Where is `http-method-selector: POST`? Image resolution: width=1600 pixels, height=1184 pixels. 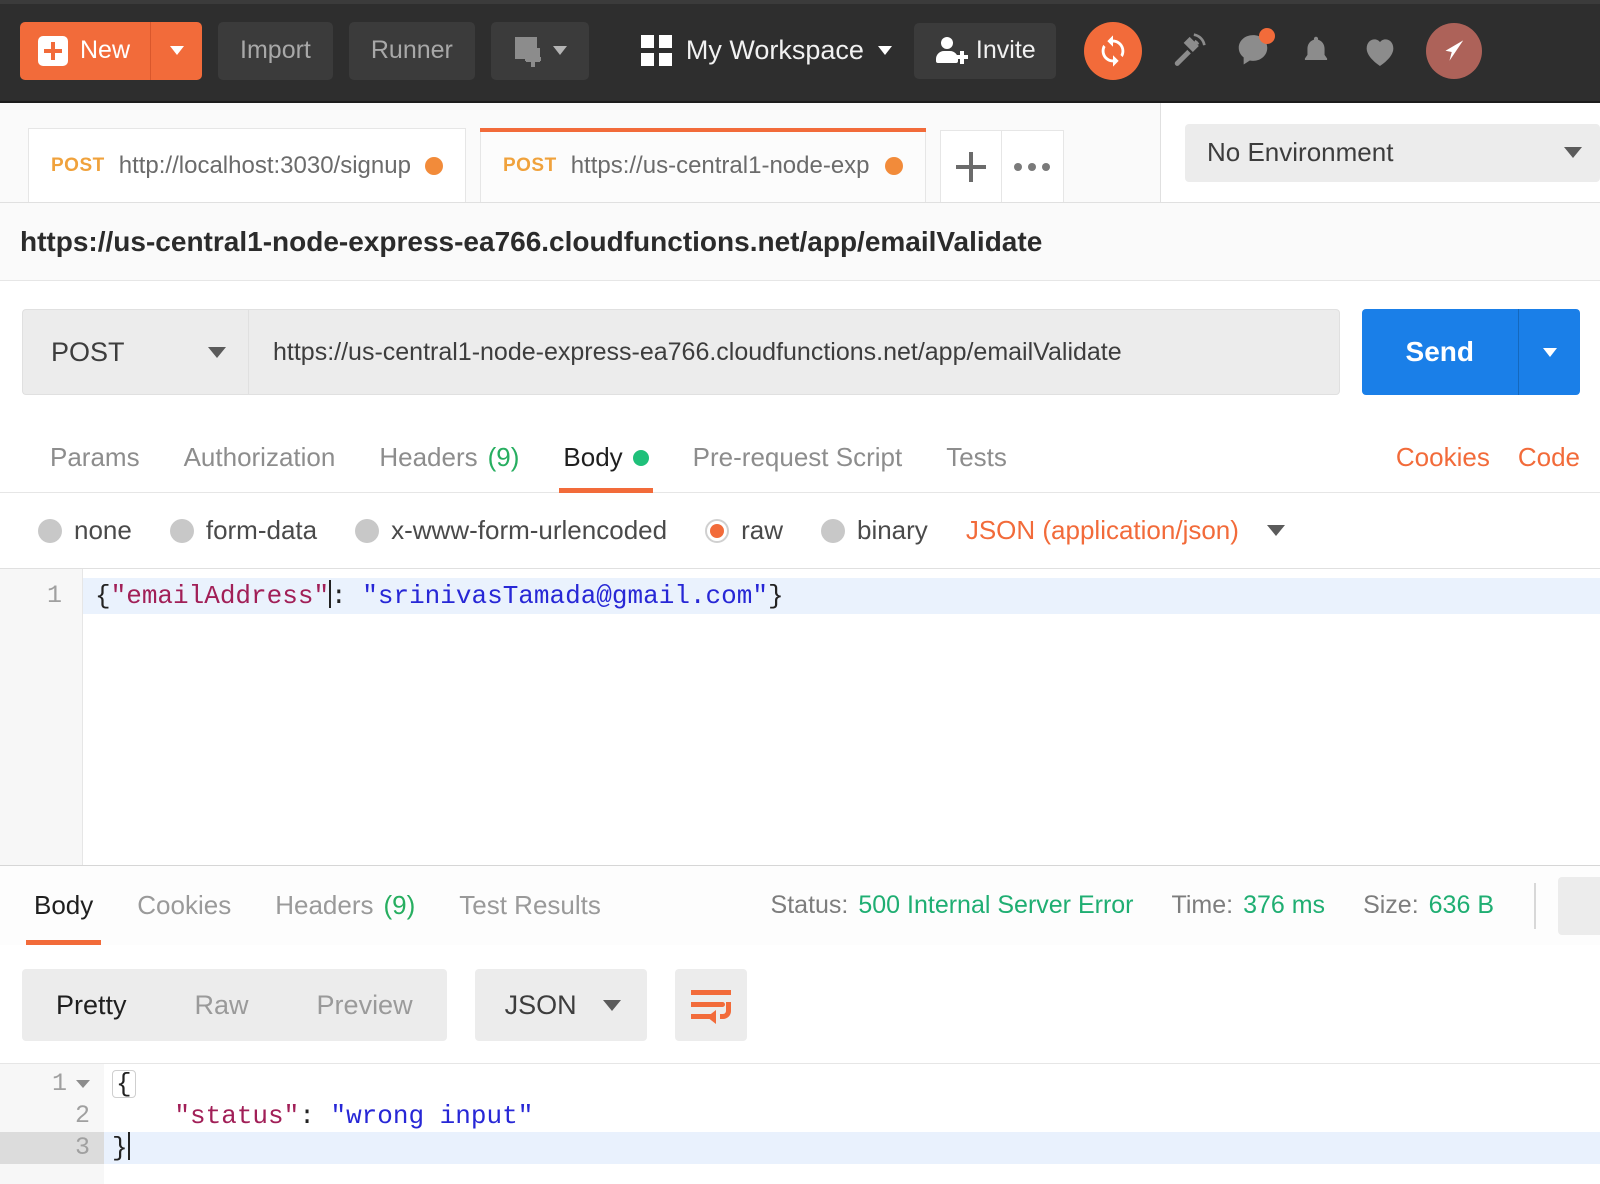 http-method-selector: POST is located at coordinates (135, 352).